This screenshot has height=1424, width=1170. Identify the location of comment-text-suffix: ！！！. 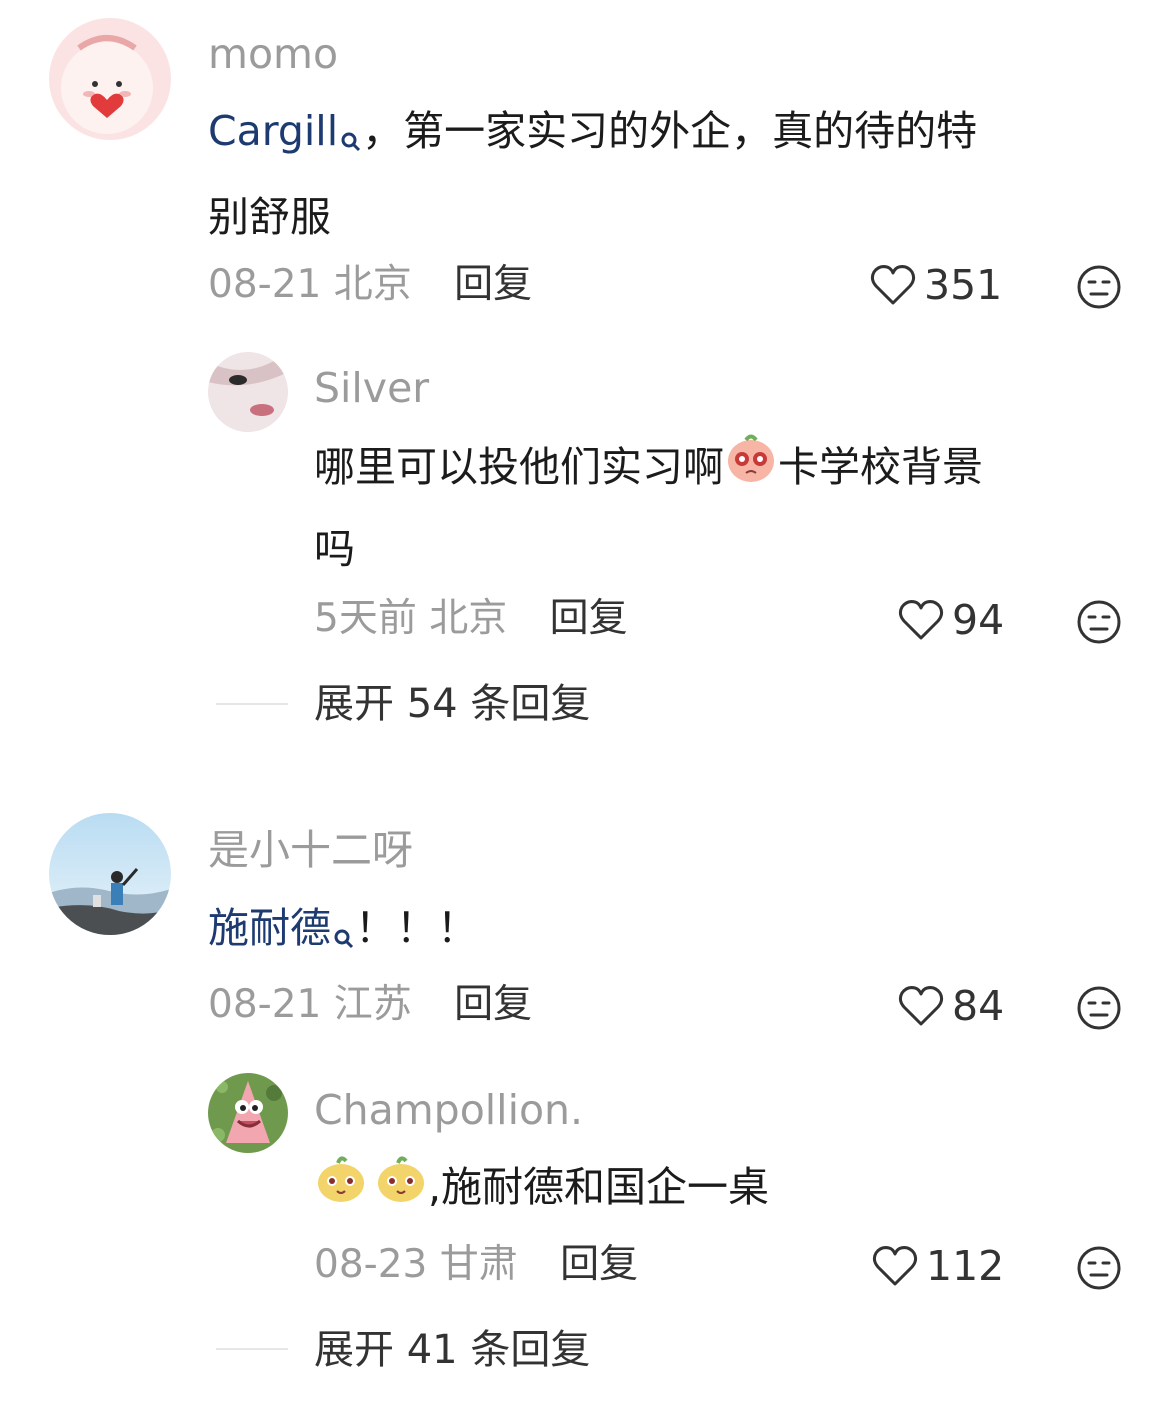
(416, 928).